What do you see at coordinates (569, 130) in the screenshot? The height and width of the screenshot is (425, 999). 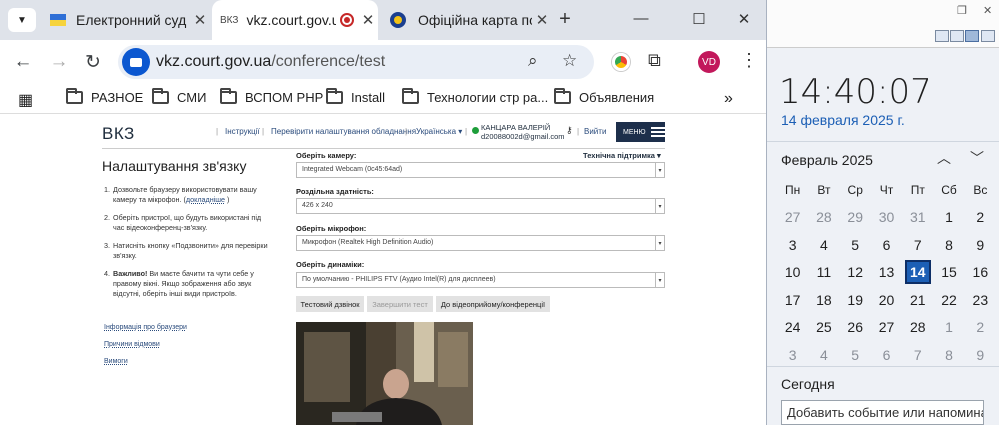 I see `key-icon: ⚷` at bounding box center [569, 130].